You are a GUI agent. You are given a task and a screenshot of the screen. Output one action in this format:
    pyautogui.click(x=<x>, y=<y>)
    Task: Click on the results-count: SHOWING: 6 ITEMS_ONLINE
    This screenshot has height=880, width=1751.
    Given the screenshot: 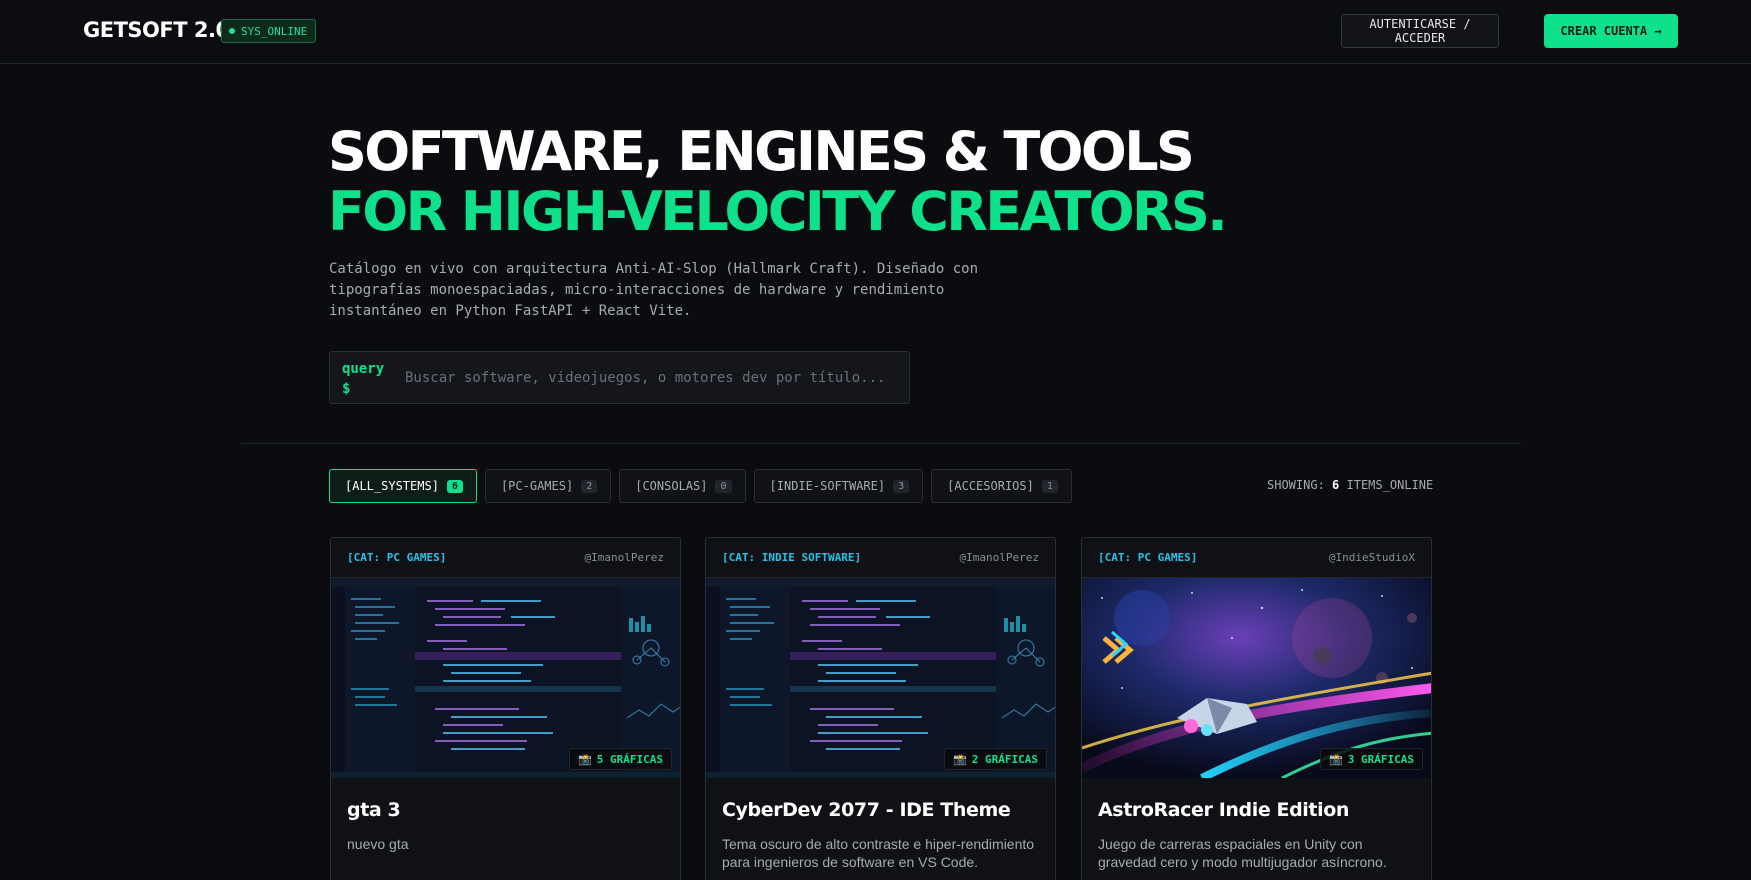 What is the action you would take?
    pyautogui.click(x=1350, y=485)
    